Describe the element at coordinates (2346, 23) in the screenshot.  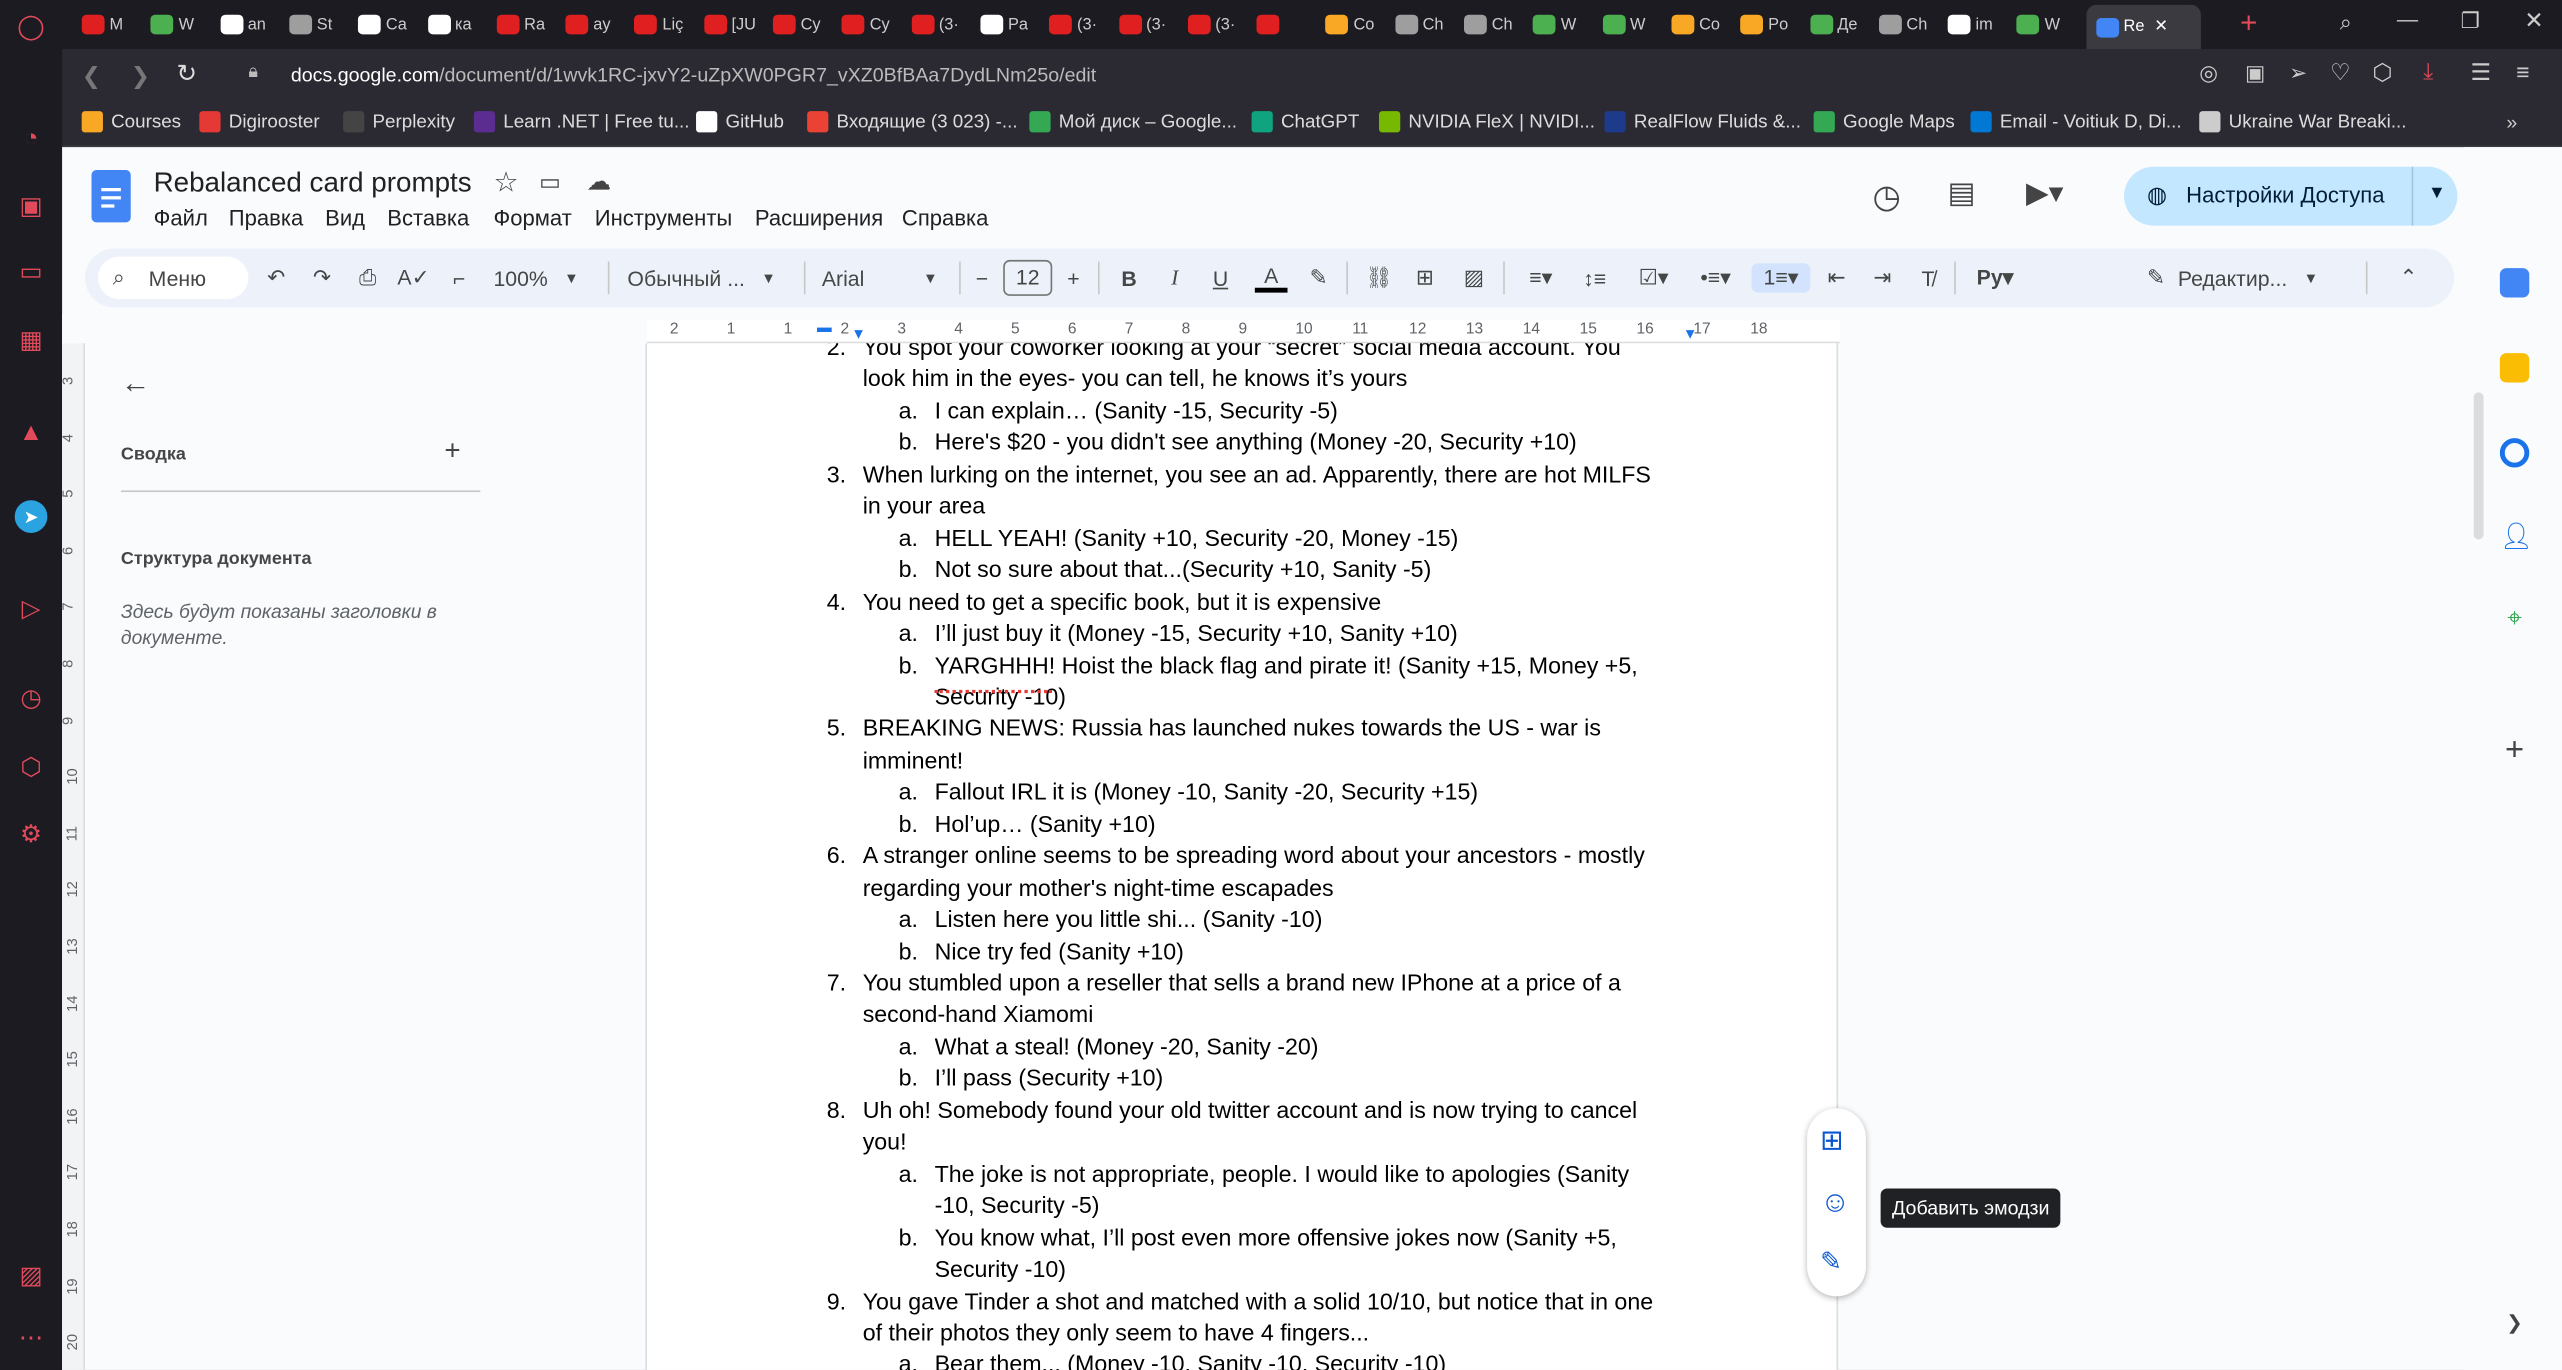
I see `search-tabs-icon: ⌕` at that location.